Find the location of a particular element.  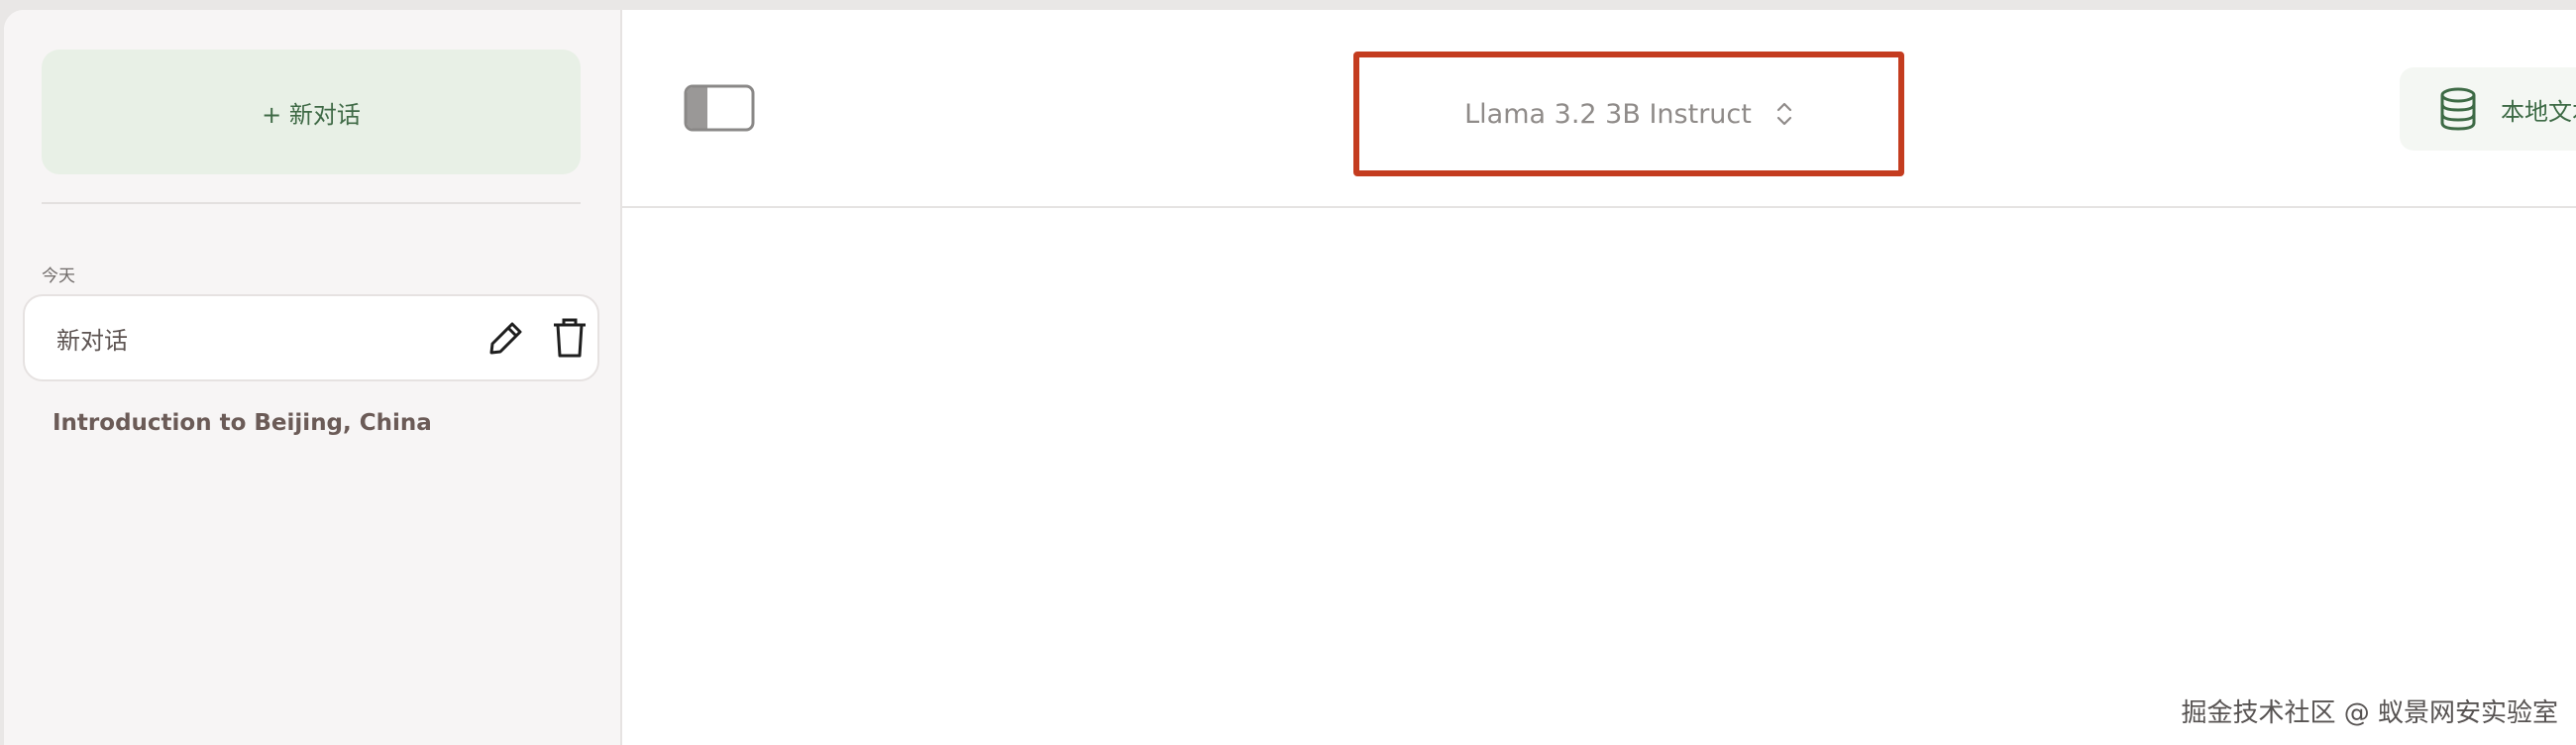

edit-chat-button is located at coordinates (506, 338).